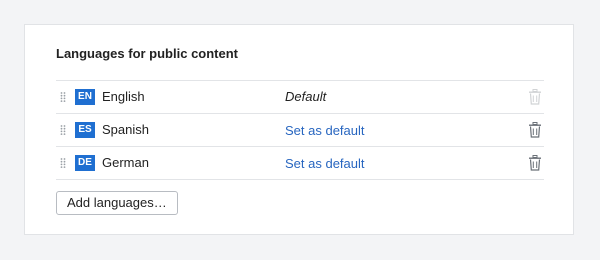 This screenshot has width=600, height=260. What do you see at coordinates (85, 163) in the screenshot?
I see `language-code-badge: DE` at bounding box center [85, 163].